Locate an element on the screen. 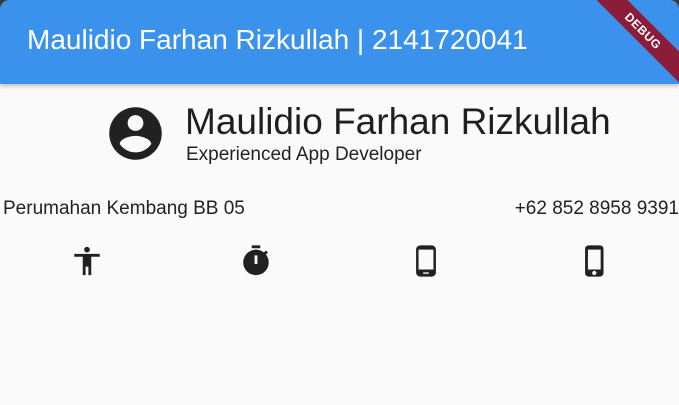  app-bar-title: Maulidio Farhan Rizkullah | 2141720041 is located at coordinates (277, 39).